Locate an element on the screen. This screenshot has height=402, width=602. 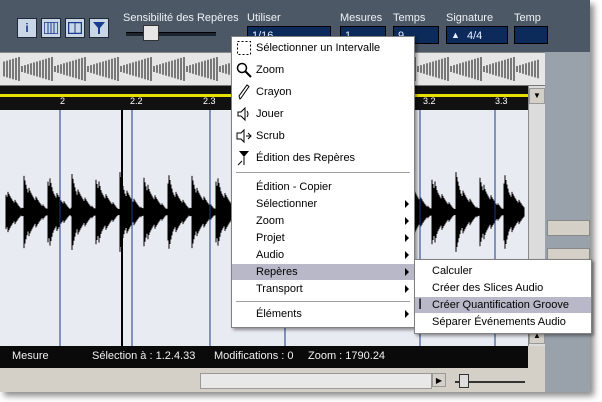
info-button: i is located at coordinates (27, 28).